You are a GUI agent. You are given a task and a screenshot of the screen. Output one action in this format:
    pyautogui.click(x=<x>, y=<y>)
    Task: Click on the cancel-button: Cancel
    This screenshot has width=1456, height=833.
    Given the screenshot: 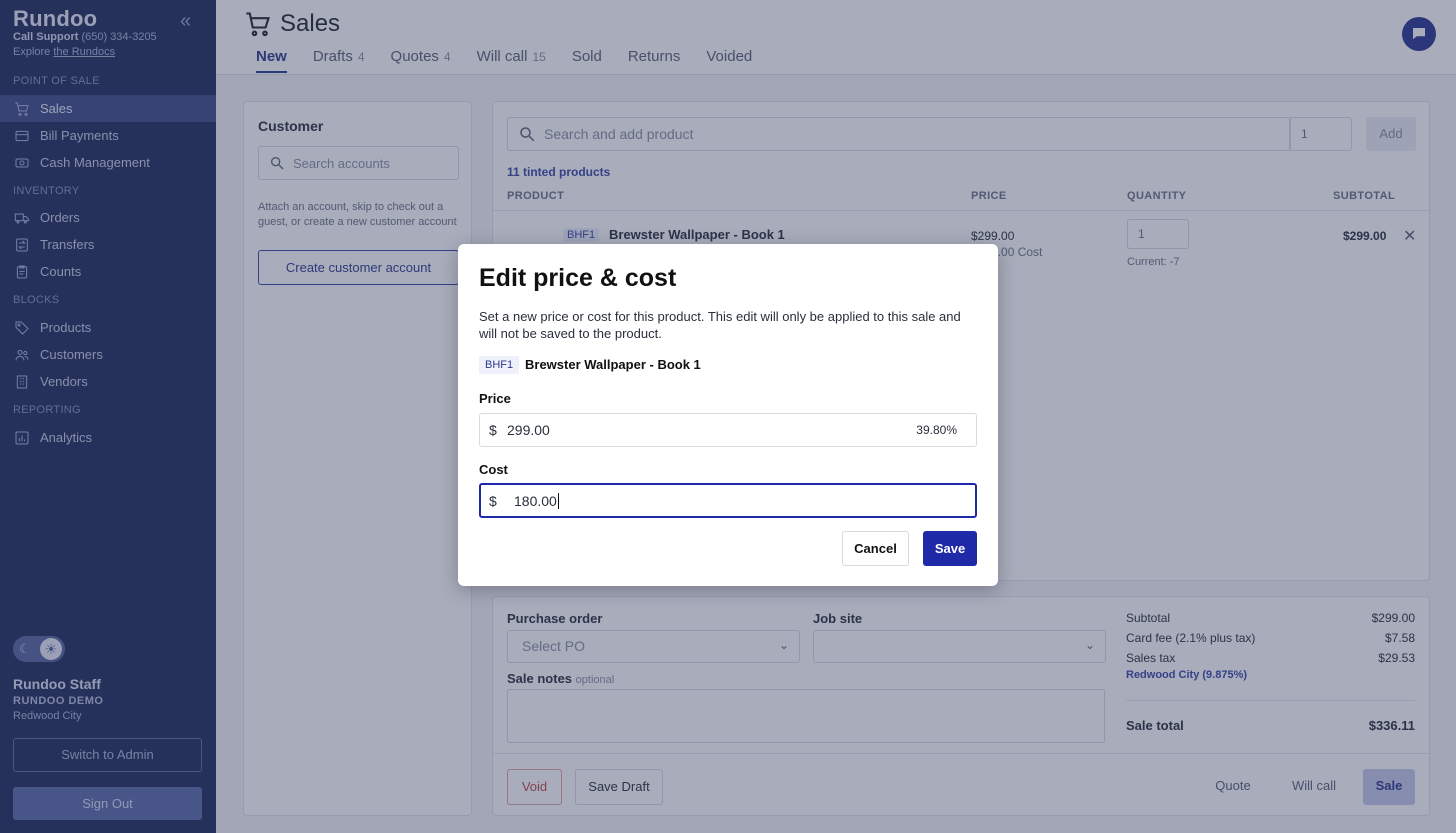 What is the action you would take?
    pyautogui.click(x=875, y=548)
    